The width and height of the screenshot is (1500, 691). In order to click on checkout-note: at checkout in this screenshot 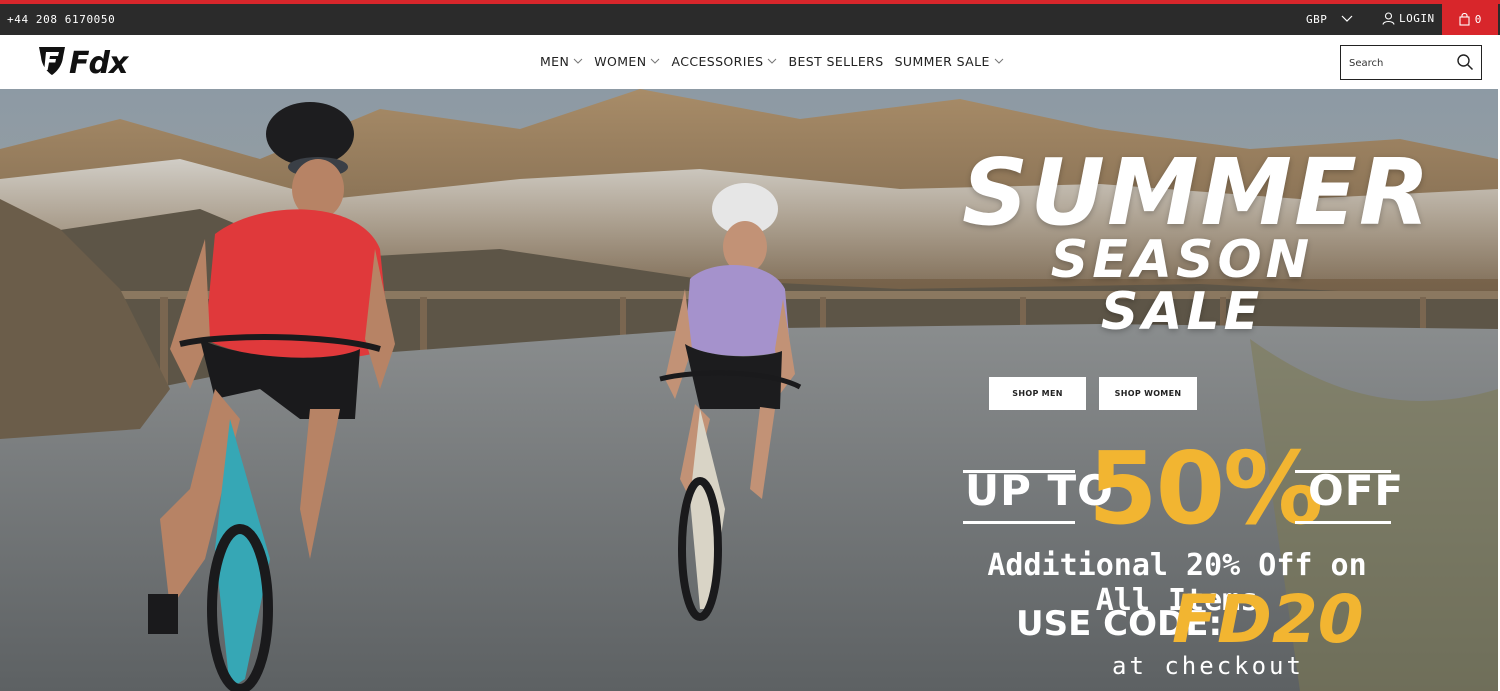, I will do `click(1208, 666)`.